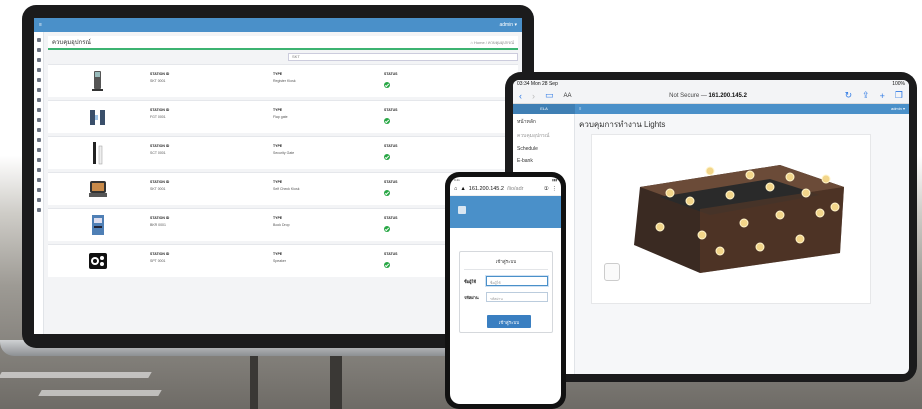 The image size is (922, 409). What do you see at coordinates (159, 221) in the screenshot?
I see `station-cell: STATION ID BKR 0001` at bounding box center [159, 221].